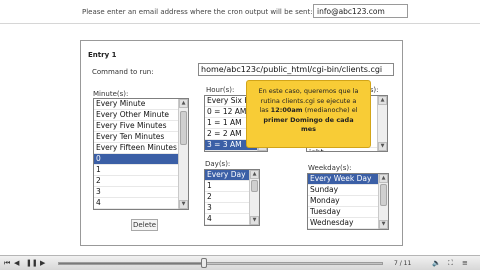  I want to click on days-option: 1, so click(227, 186).